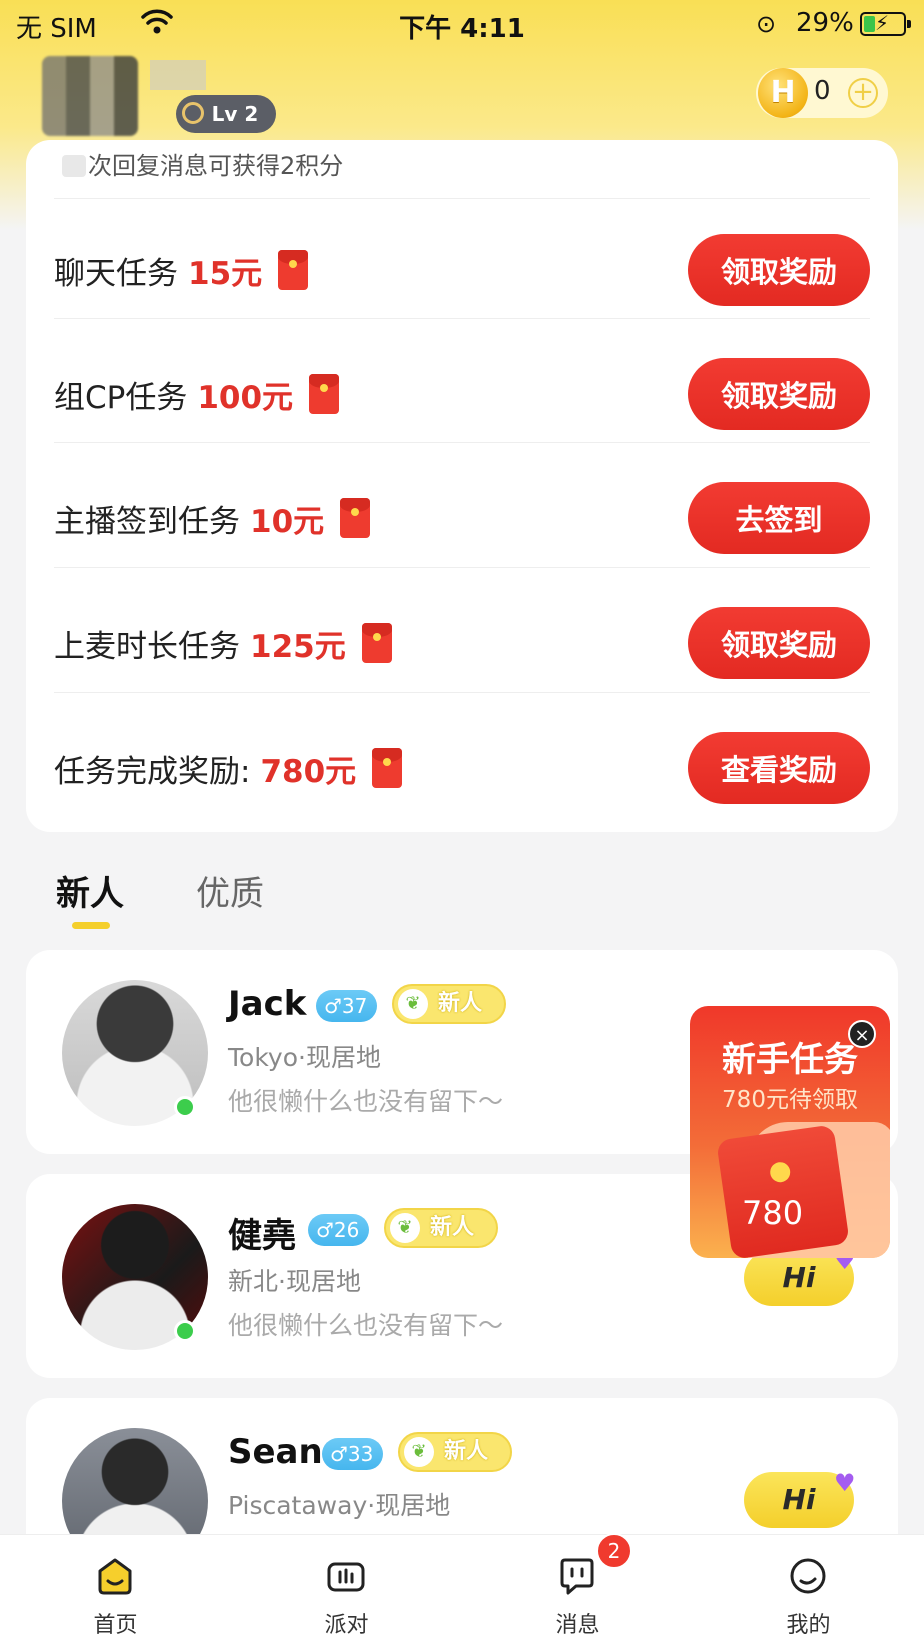 Image resolution: width=924 pixels, height=1644 pixels. Describe the element at coordinates (808, 1625) in the screenshot. I see `nav-label: 我的` at that location.